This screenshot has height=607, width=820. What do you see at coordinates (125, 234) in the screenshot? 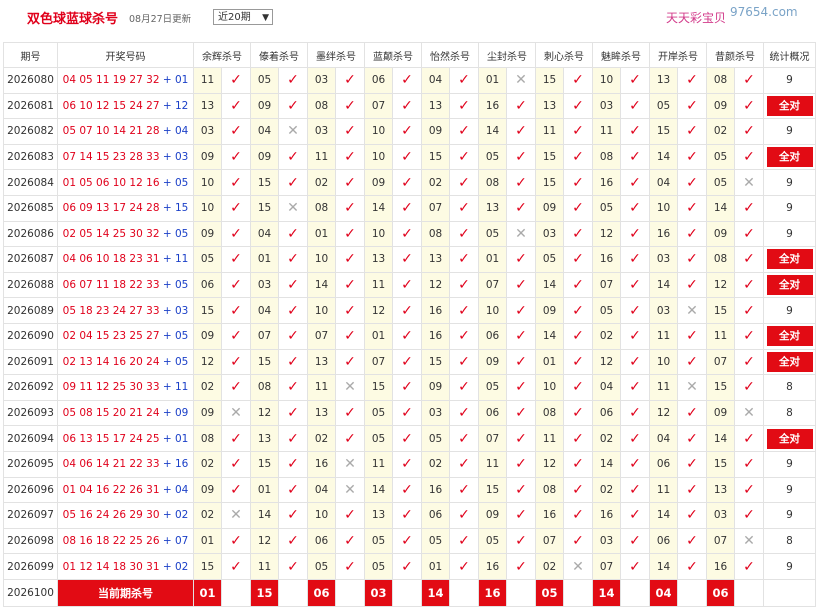
I see `draw-cell: 02 05 14 25 30 32 + 05` at bounding box center [125, 234].